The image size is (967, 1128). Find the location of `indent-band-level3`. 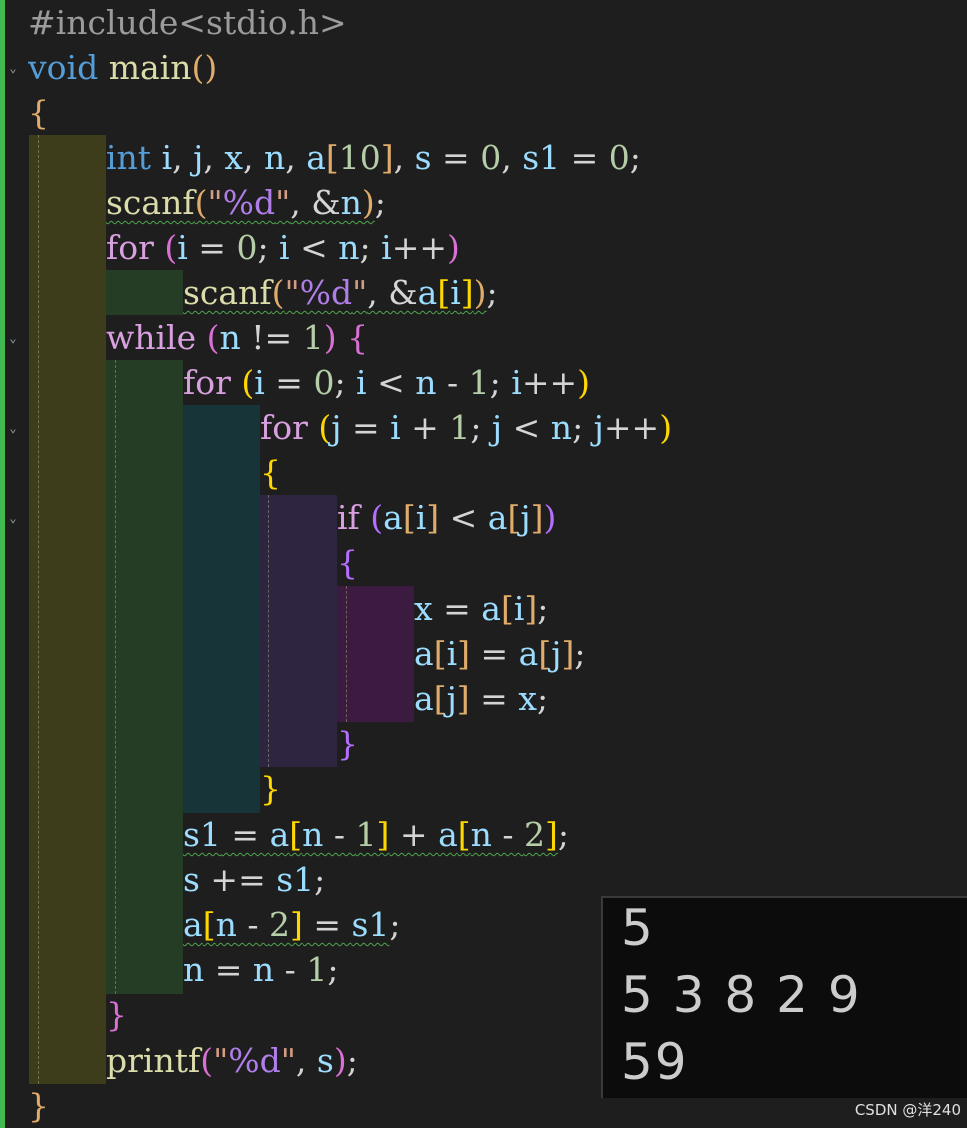

indent-band-level3 is located at coordinates (221, 609).